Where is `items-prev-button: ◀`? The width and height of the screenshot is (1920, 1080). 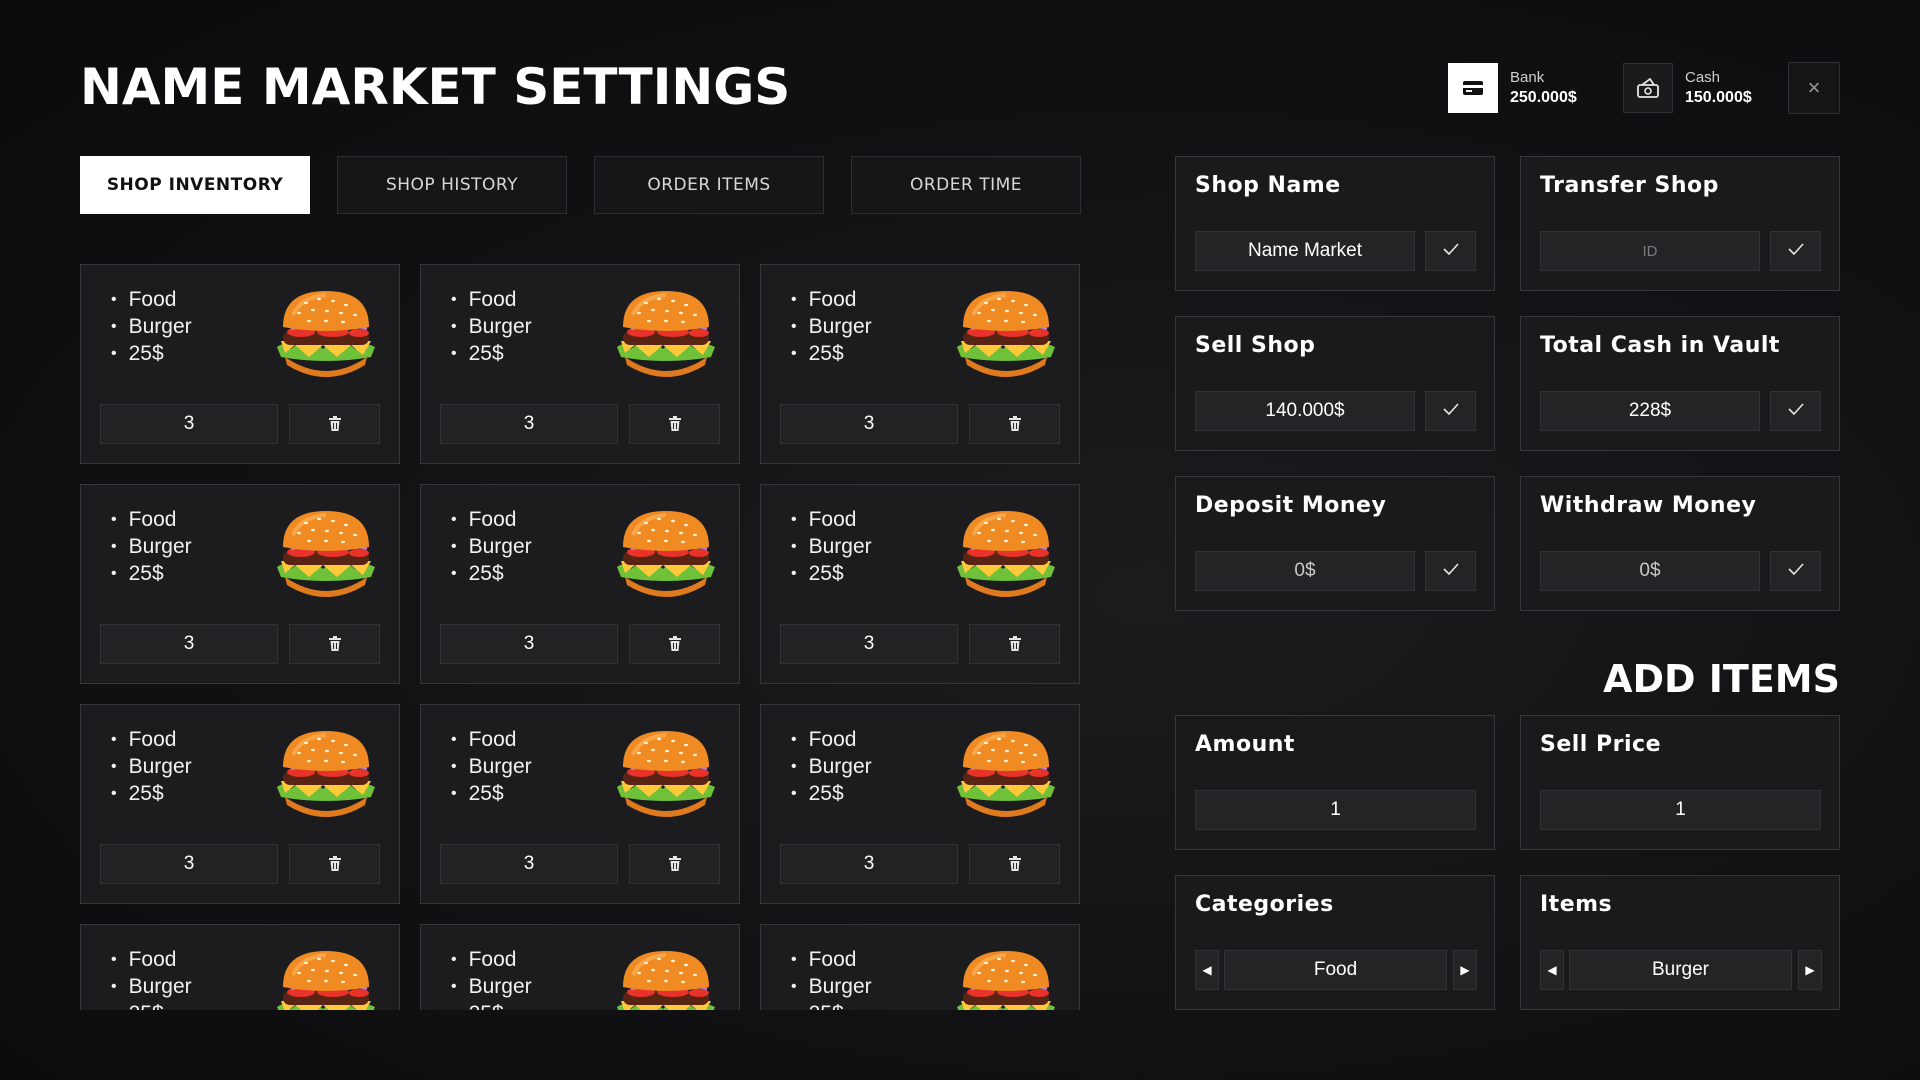 items-prev-button: ◀ is located at coordinates (1552, 970).